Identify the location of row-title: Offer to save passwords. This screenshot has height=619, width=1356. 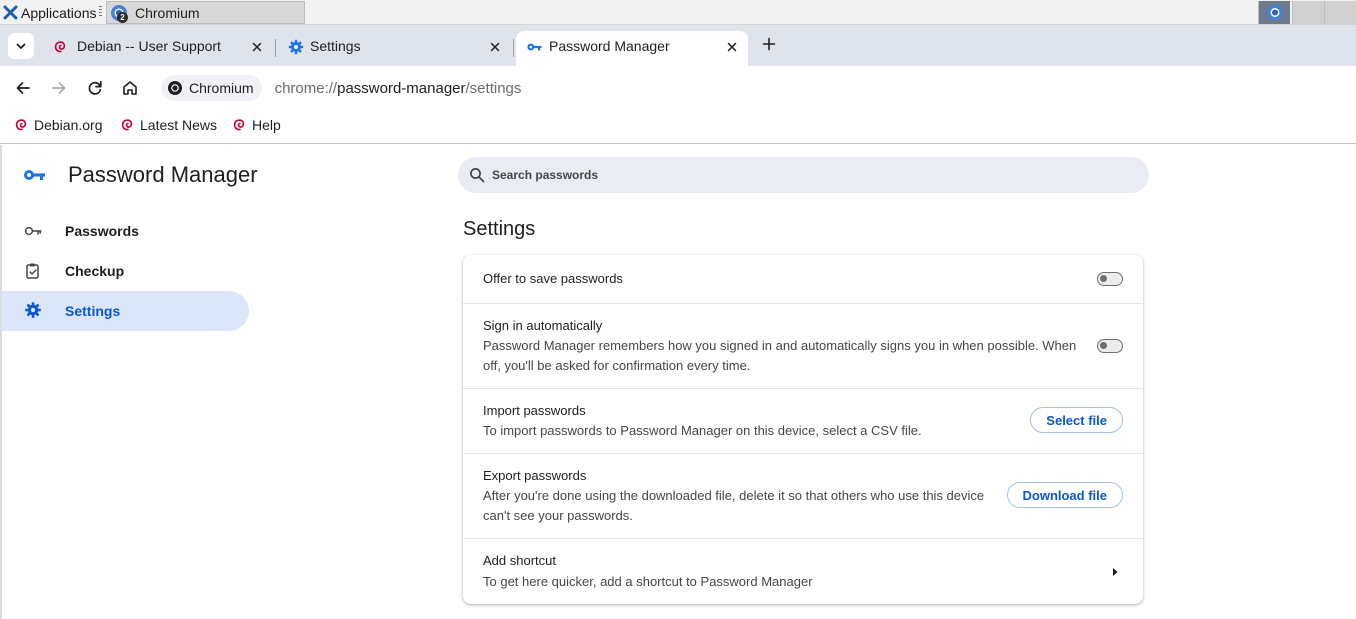
(553, 278).